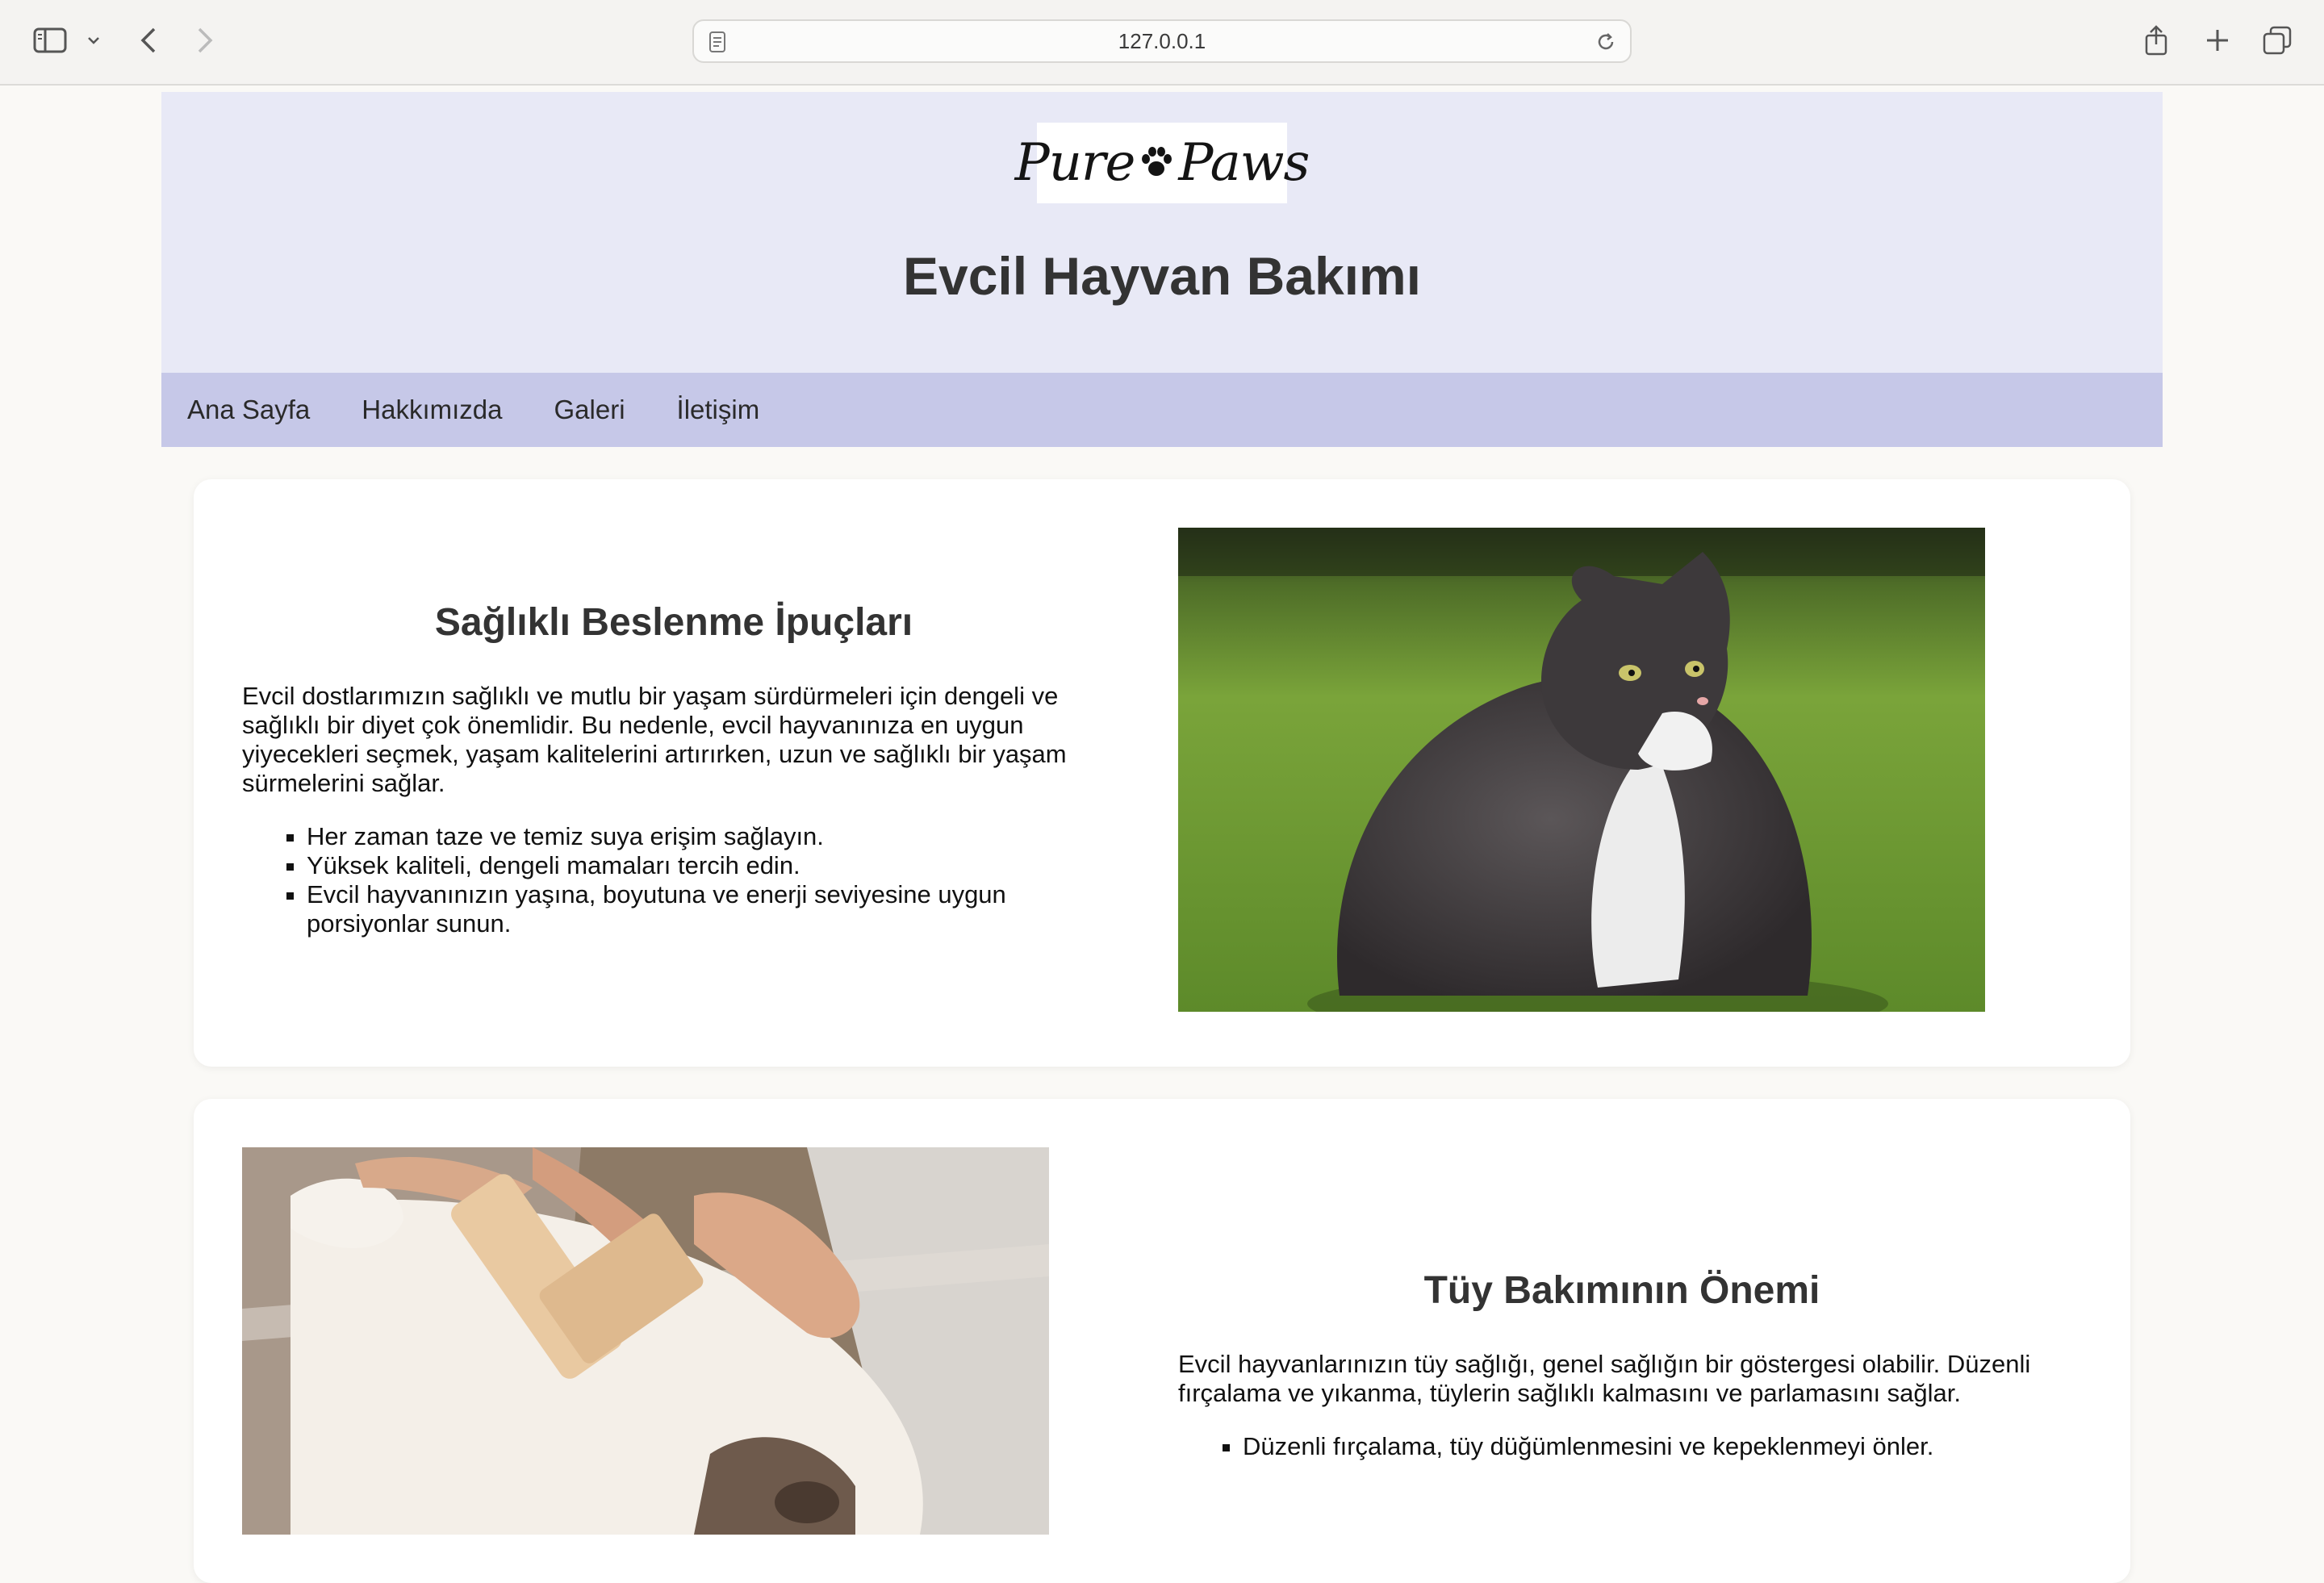 The height and width of the screenshot is (1583, 2324). Describe the element at coordinates (1162, 276) in the screenshot. I see `site-title: Evcil Hayvan Bakımı` at that location.